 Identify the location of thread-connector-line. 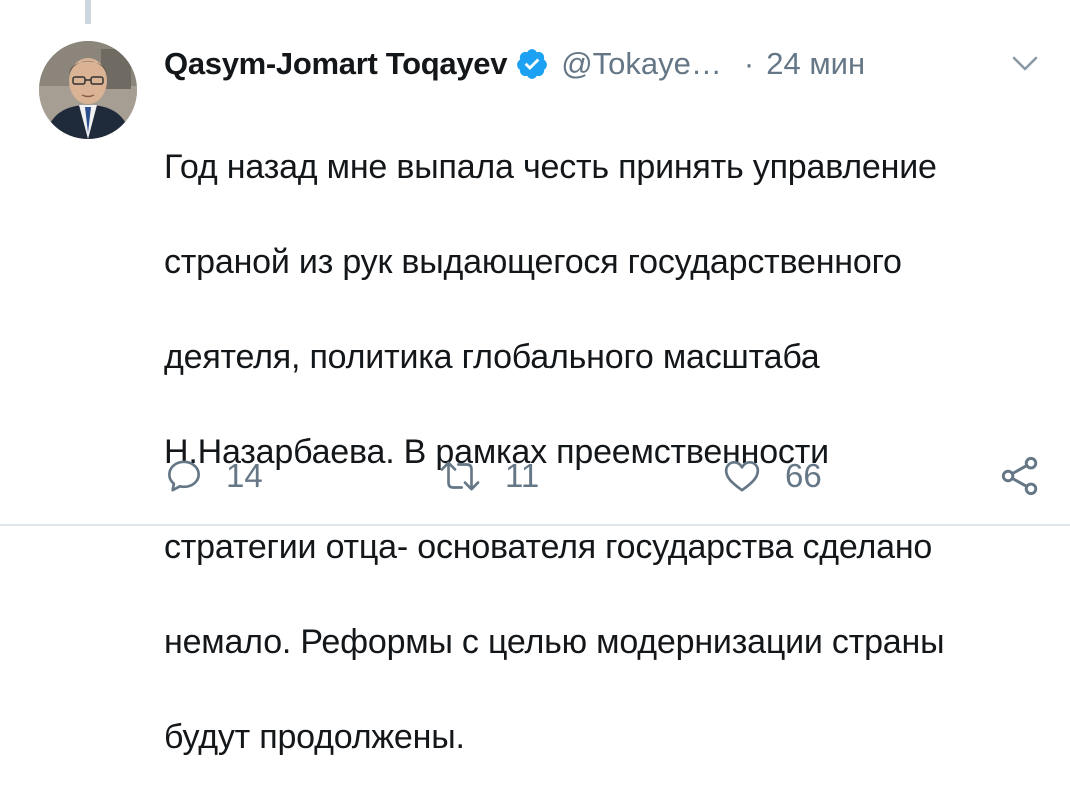
(88, 12).